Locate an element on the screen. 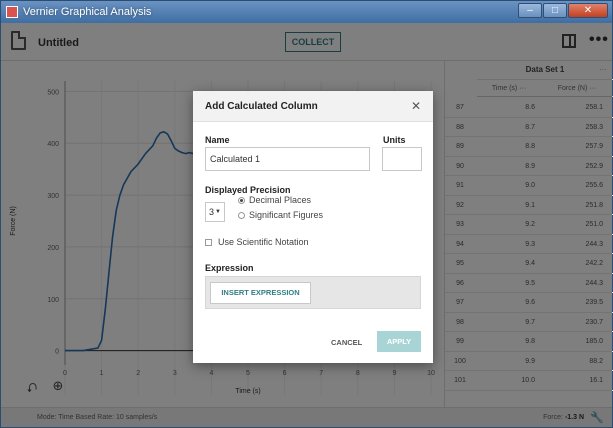 This screenshot has height=428, width=613. expression-box: INSERT EXPRESSION is located at coordinates (313, 292).